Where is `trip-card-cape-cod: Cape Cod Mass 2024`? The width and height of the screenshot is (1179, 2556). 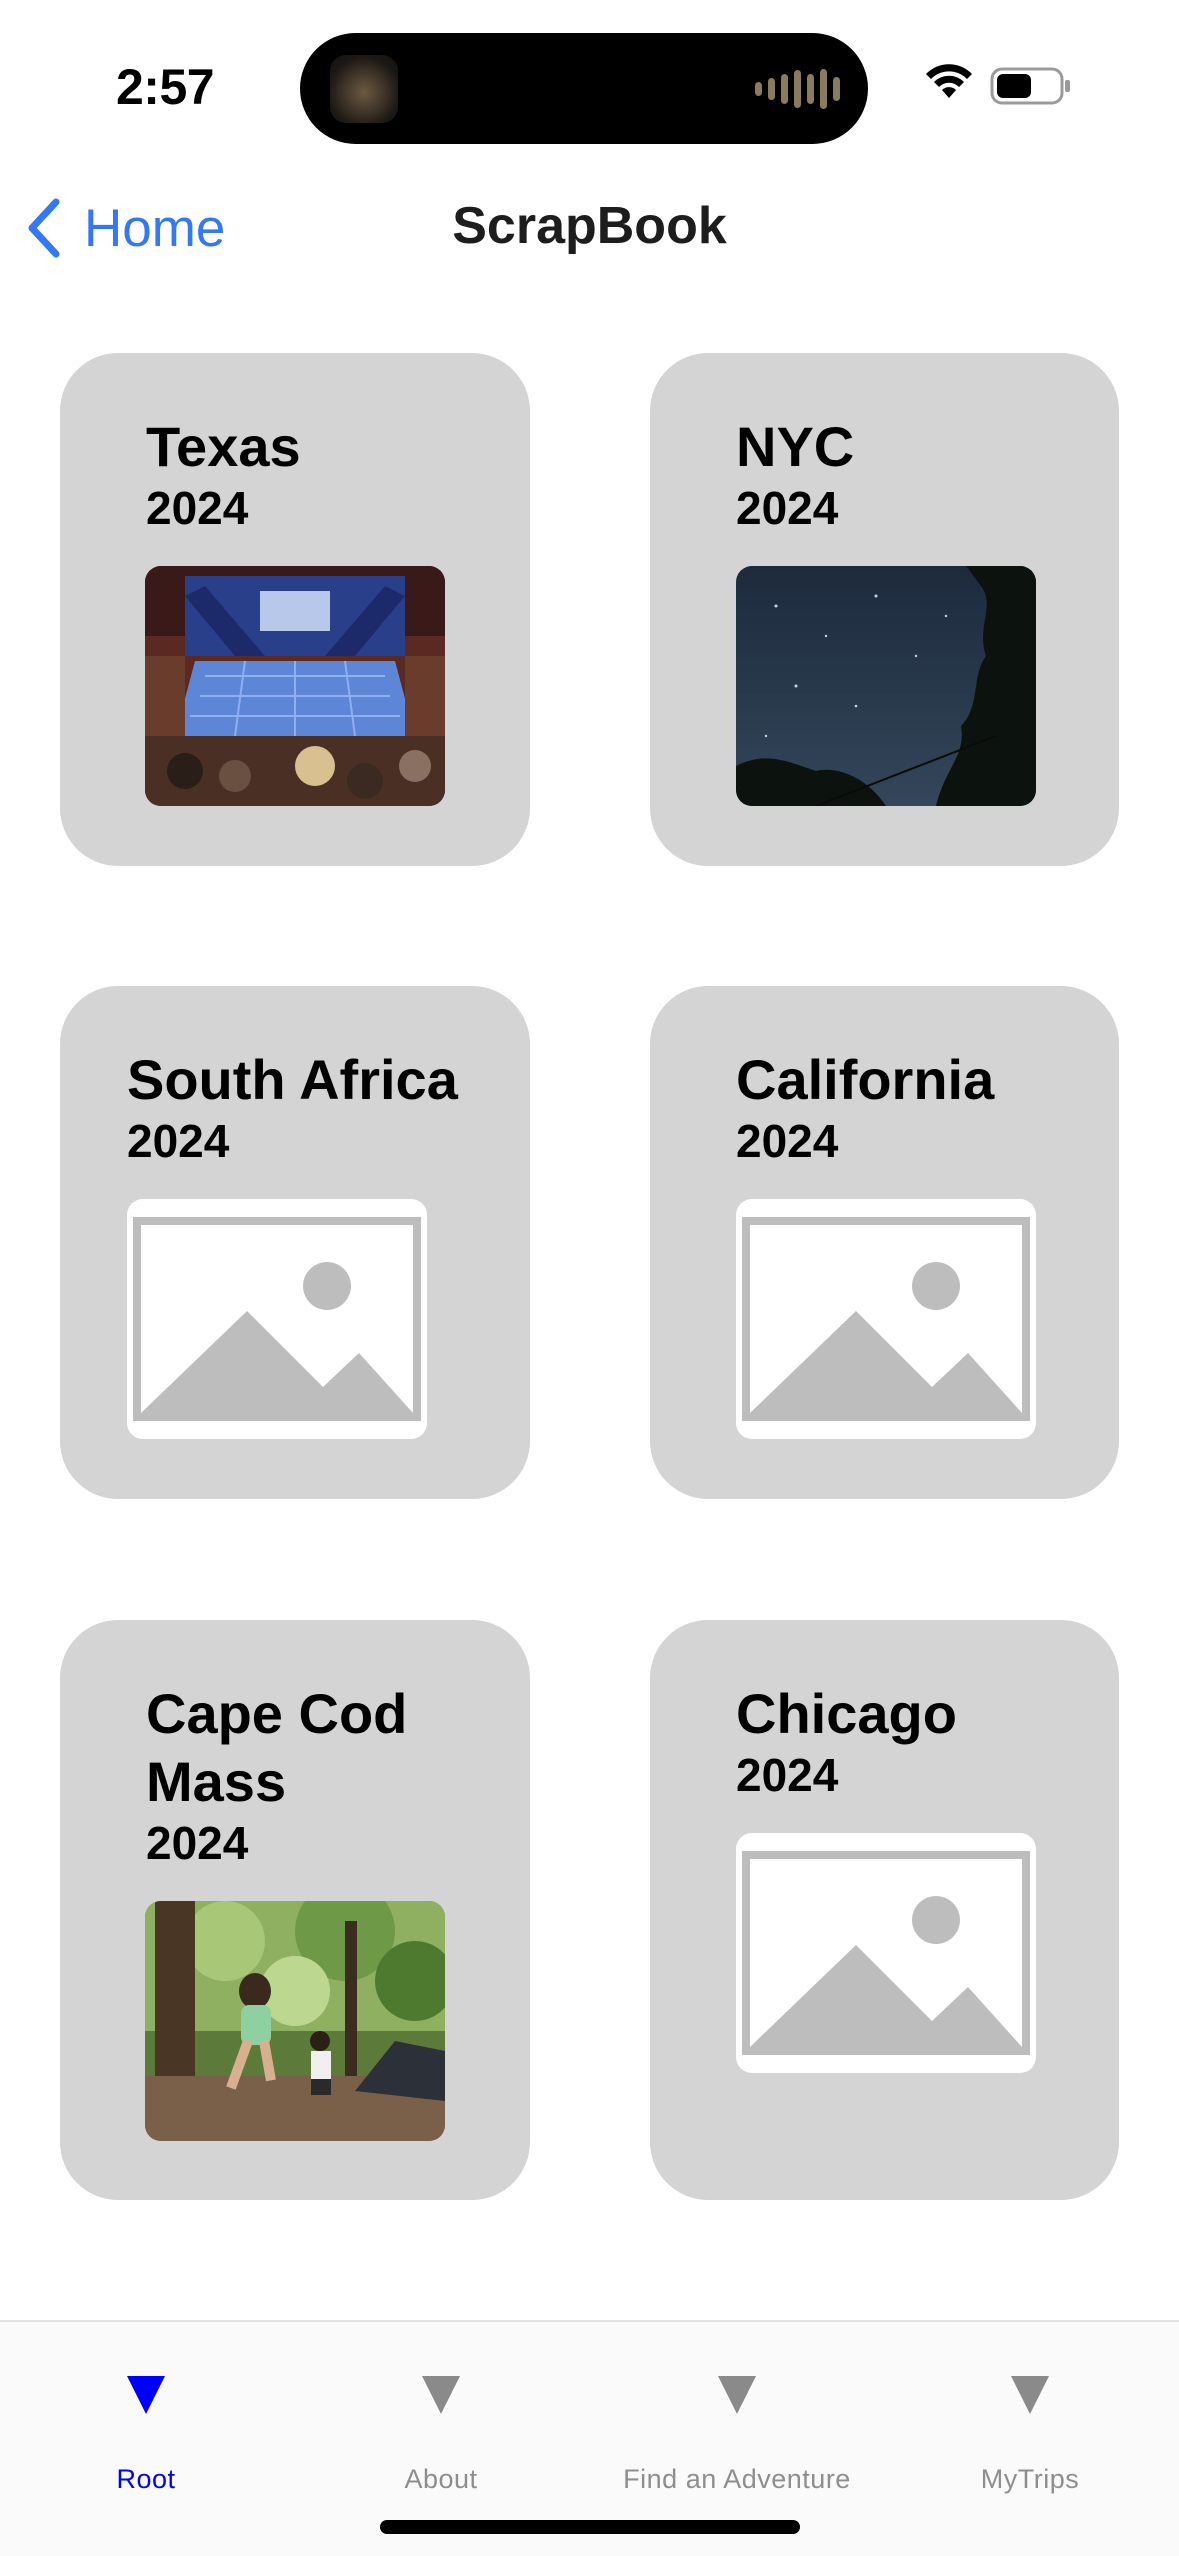 trip-card-cape-cod: Cape Cod Mass 2024 is located at coordinates (295, 1910).